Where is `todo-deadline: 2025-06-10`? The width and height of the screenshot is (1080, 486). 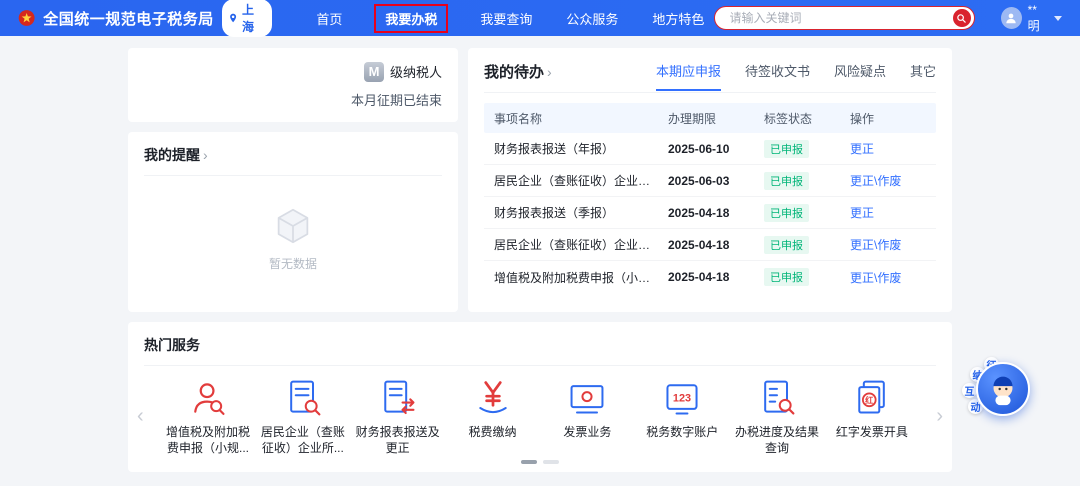 todo-deadline: 2025-06-10 is located at coordinates (699, 148).